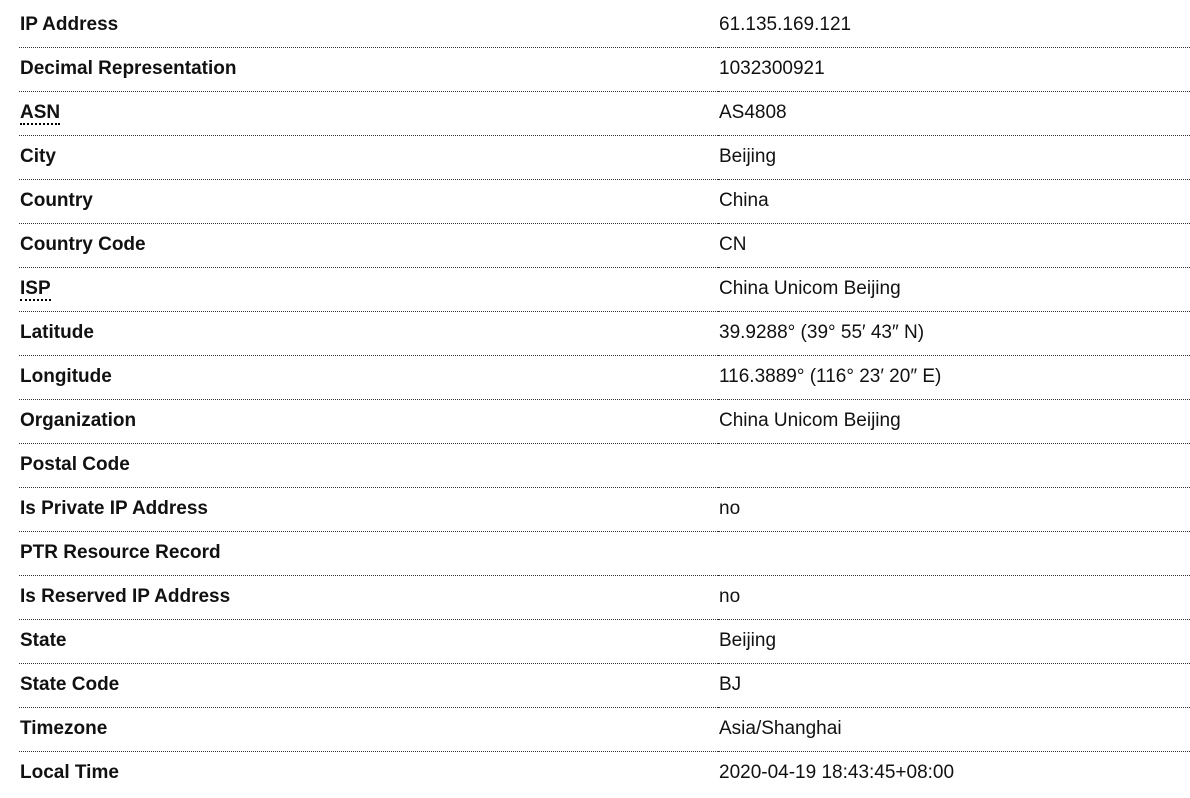  What do you see at coordinates (368, 641) in the screenshot?
I see `row-label: State` at bounding box center [368, 641].